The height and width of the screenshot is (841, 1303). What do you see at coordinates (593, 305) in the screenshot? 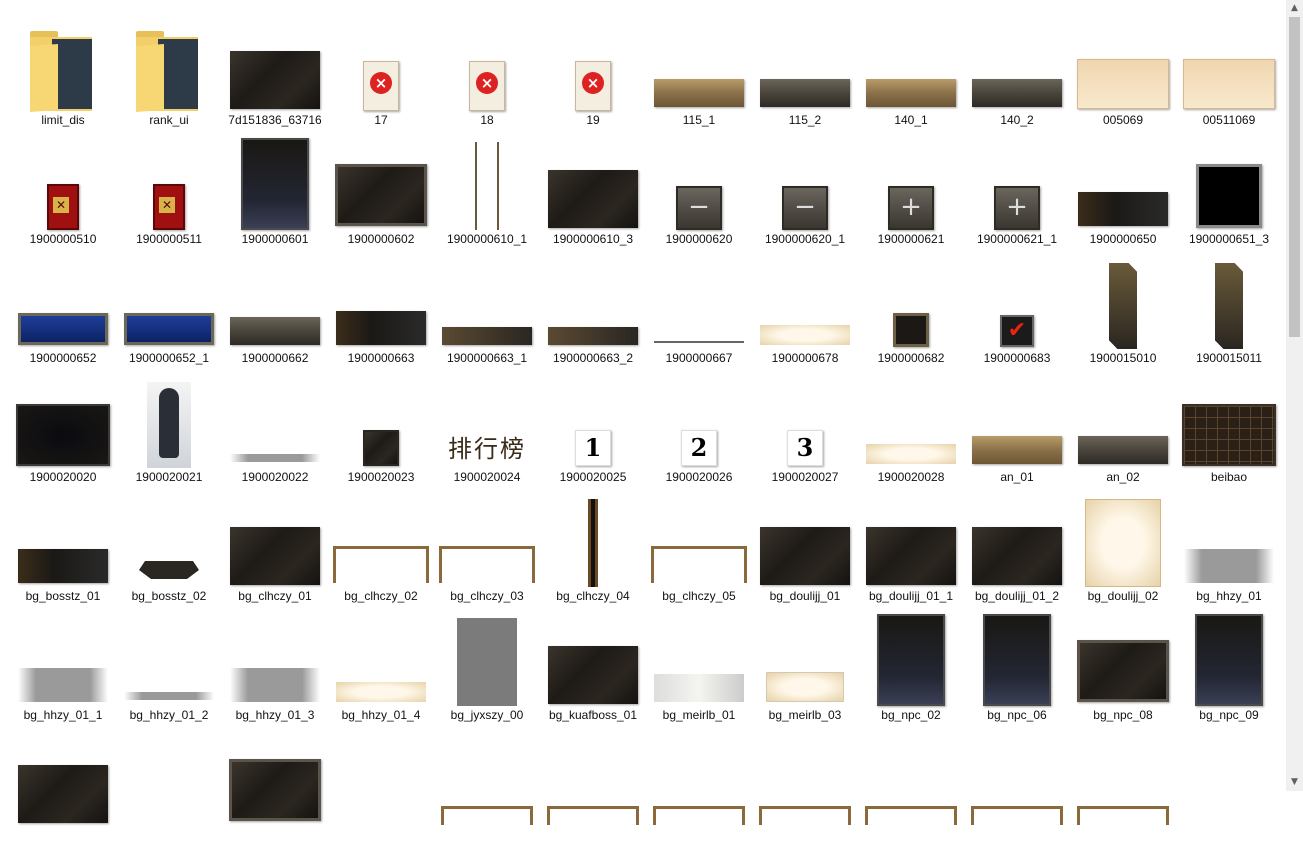
I see `file-item: 1900000663_2` at bounding box center [593, 305].